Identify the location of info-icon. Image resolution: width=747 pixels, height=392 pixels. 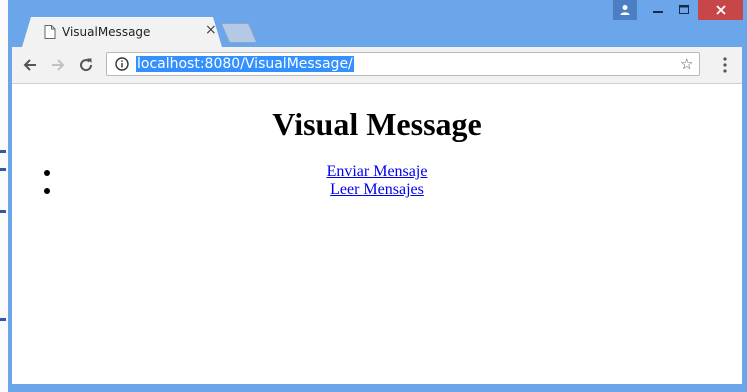
(122, 64).